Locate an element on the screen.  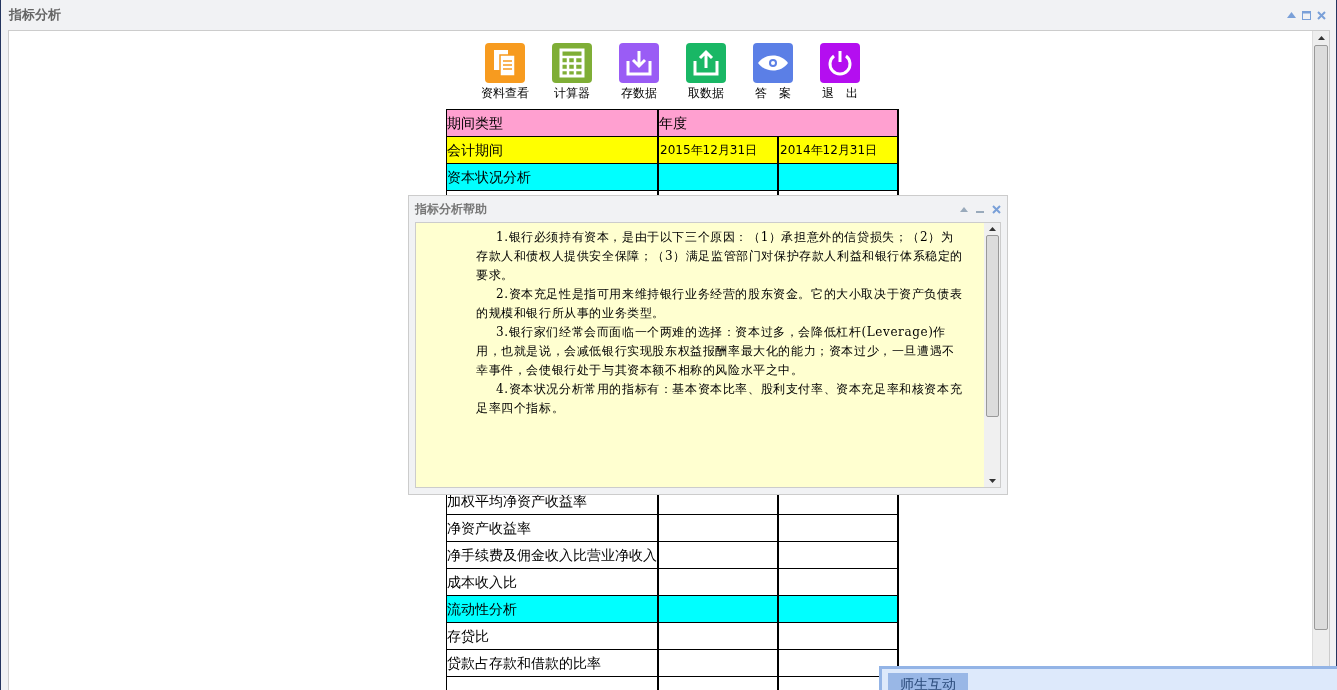
documents-icon is located at coordinates (505, 63).